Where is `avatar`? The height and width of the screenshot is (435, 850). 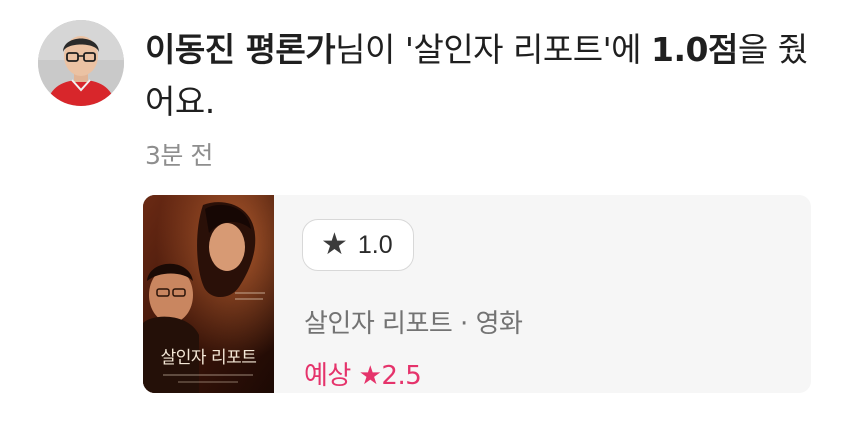
avatar is located at coordinates (81, 63).